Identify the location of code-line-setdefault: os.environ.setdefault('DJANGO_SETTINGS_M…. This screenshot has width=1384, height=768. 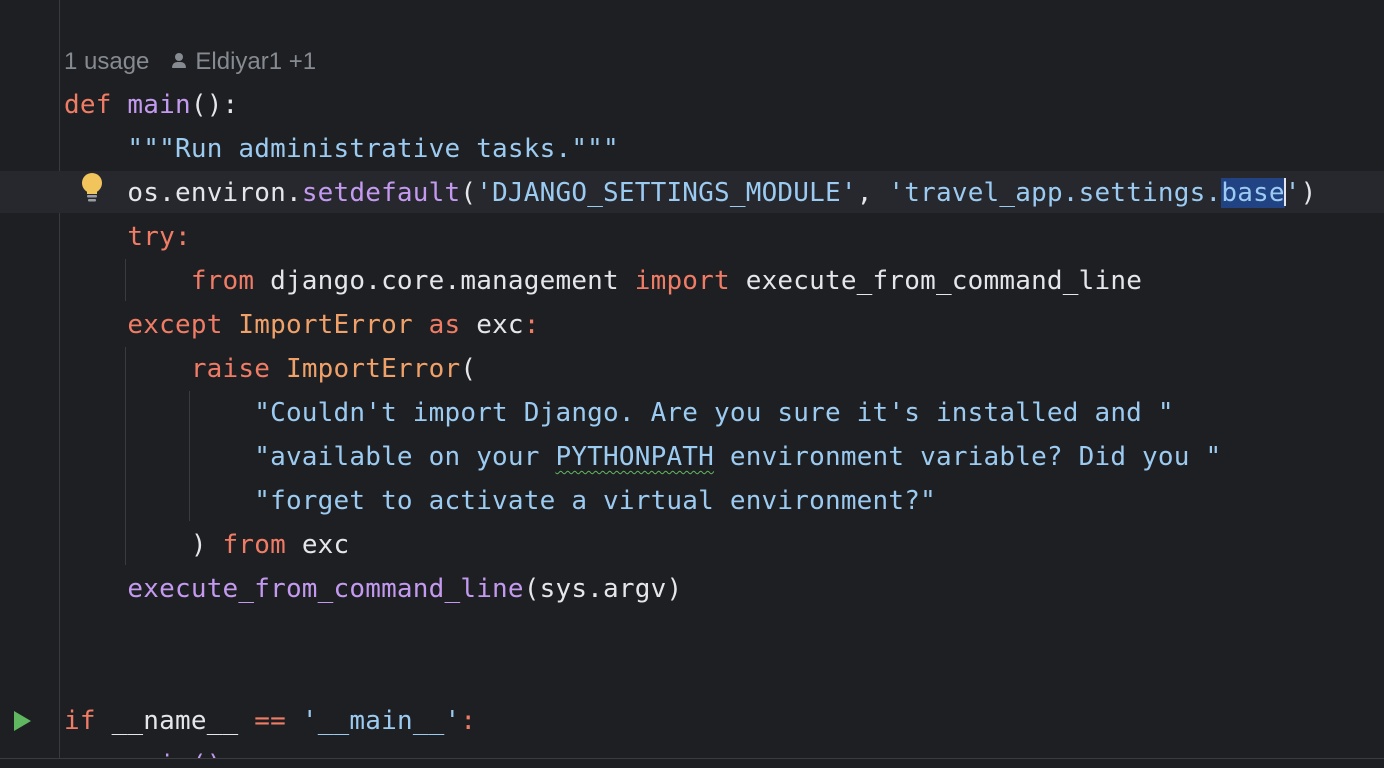
(690, 193).